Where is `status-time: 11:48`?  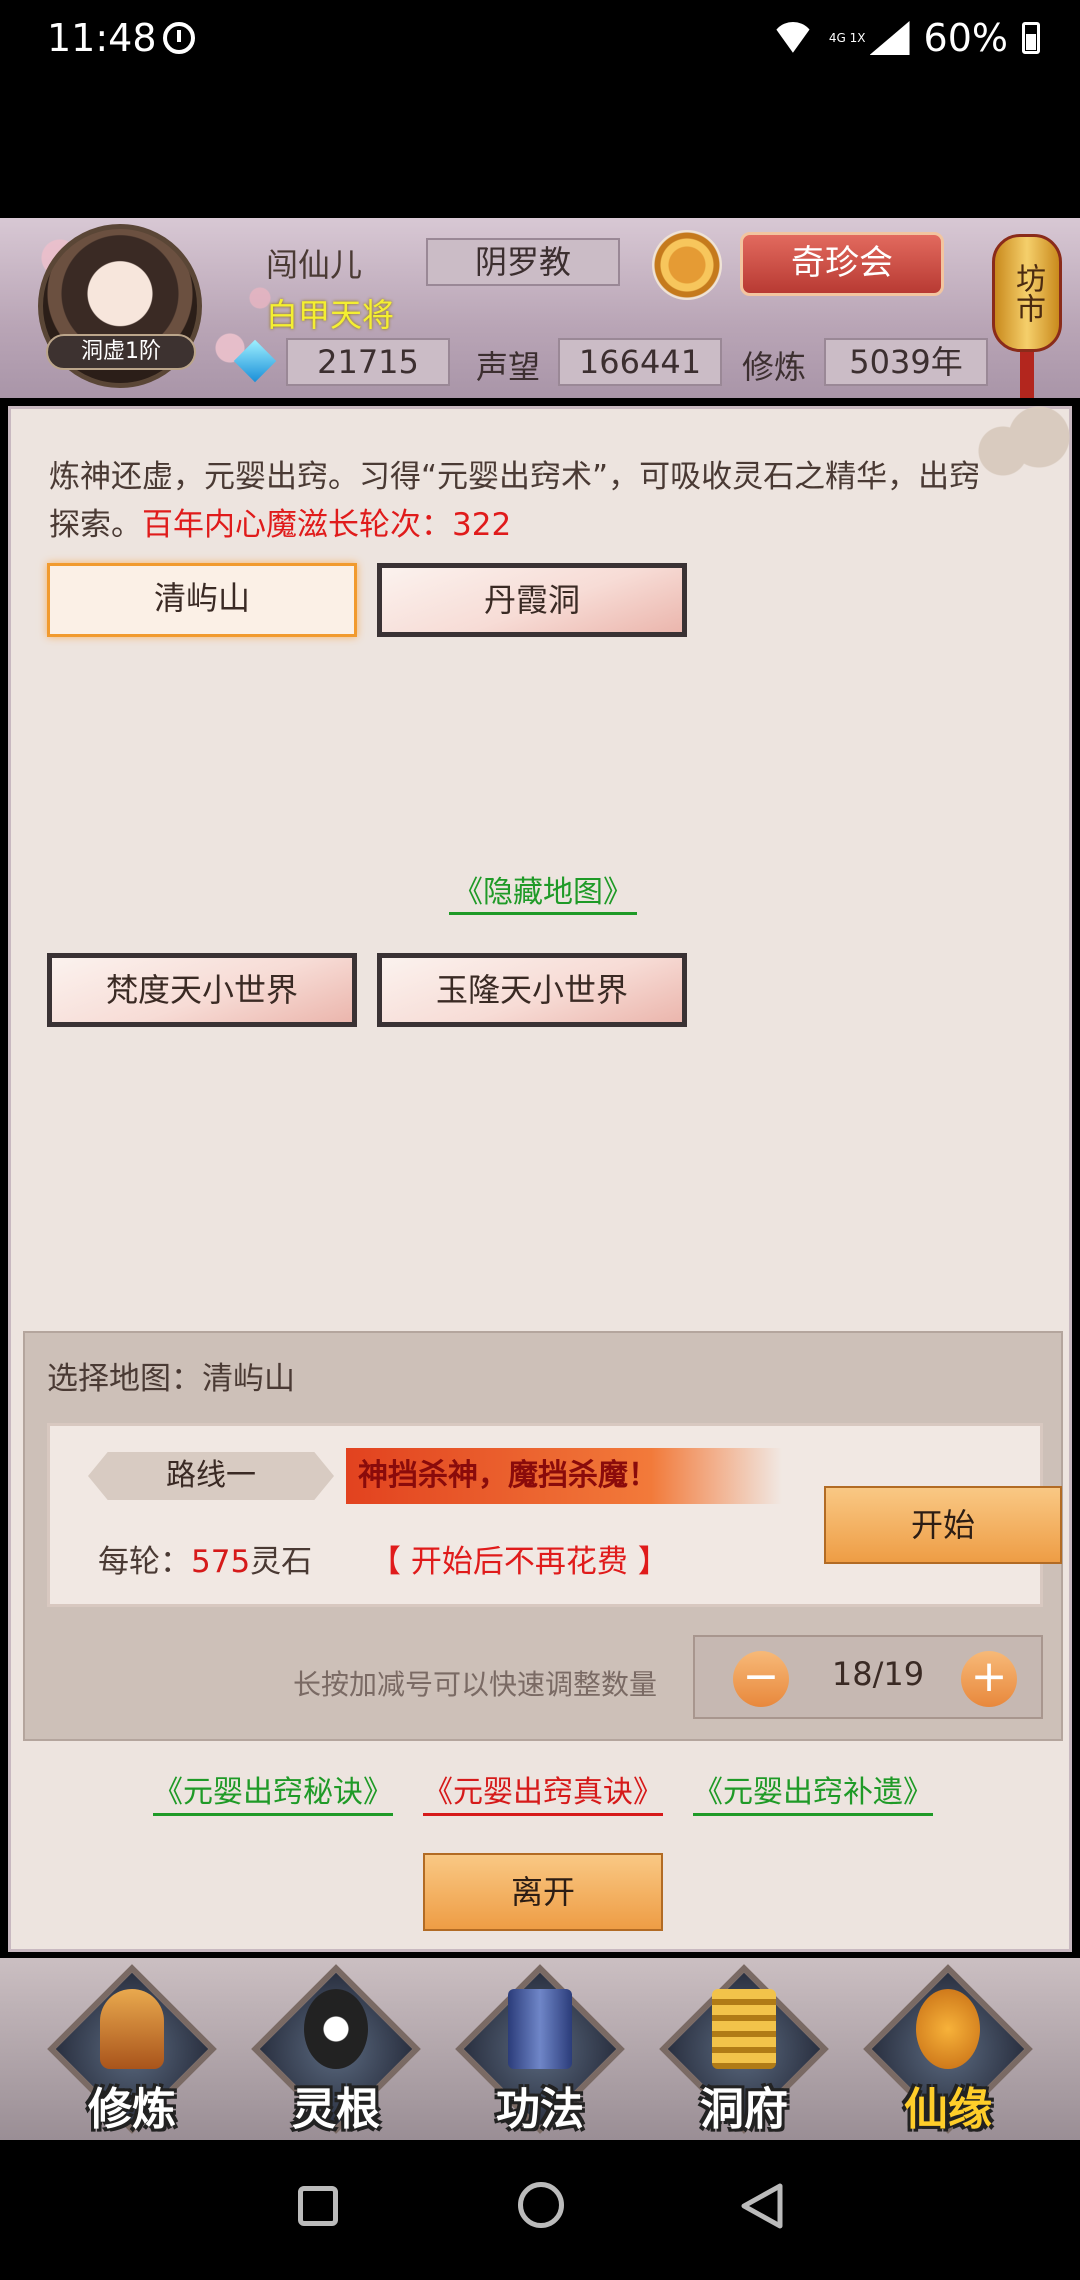
status-time: 11:48 is located at coordinates (102, 38).